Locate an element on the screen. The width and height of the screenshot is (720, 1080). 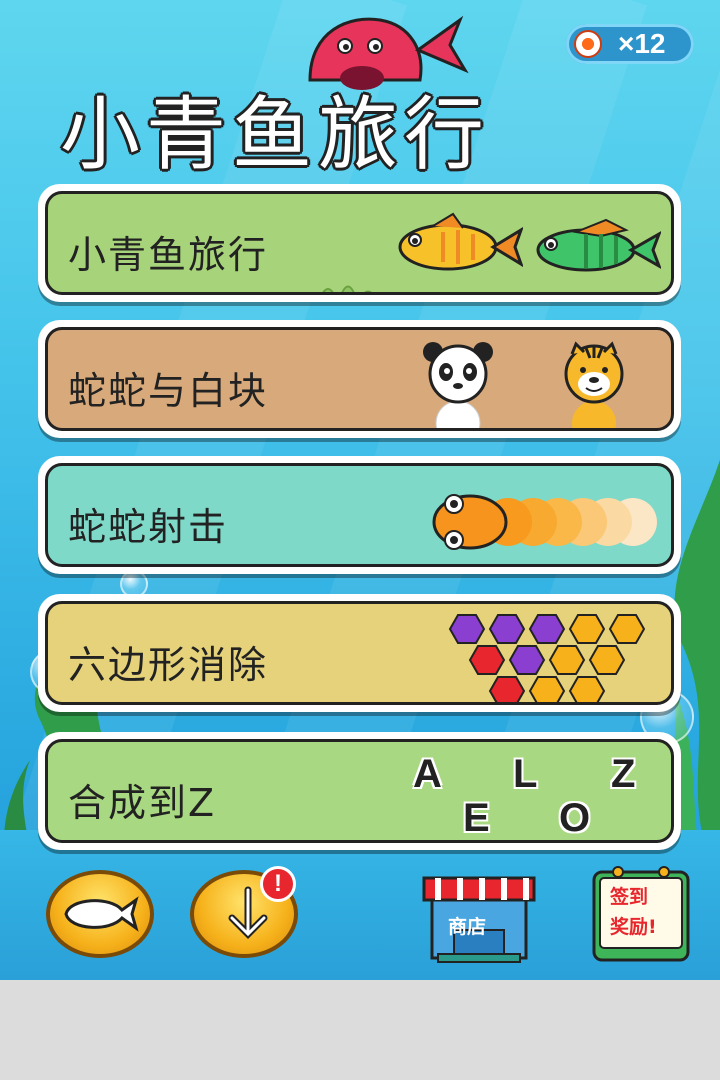
letter-tile: E is located at coordinates (476, 818).